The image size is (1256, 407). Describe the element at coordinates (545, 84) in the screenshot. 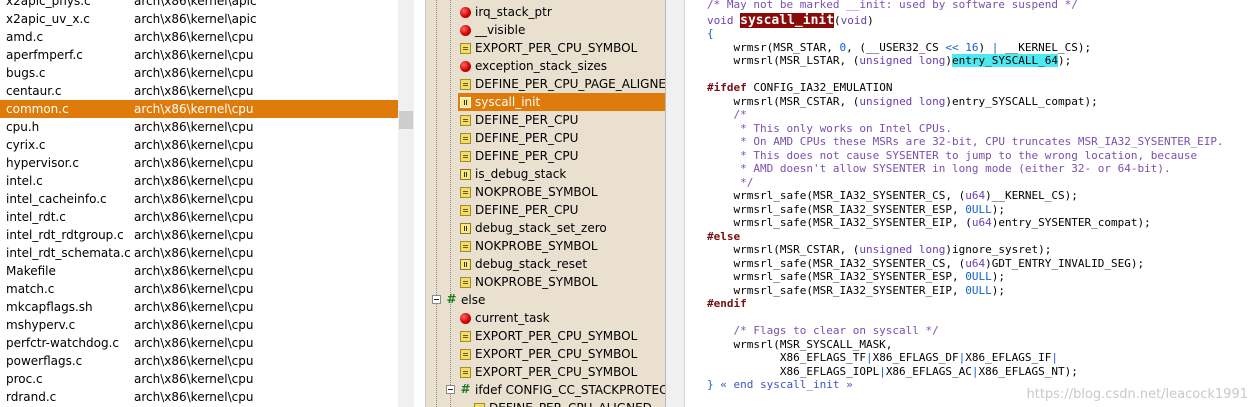

I see `symbol-row: DEFINE_PER_CPU_PAGE_ALIGNED` at that location.